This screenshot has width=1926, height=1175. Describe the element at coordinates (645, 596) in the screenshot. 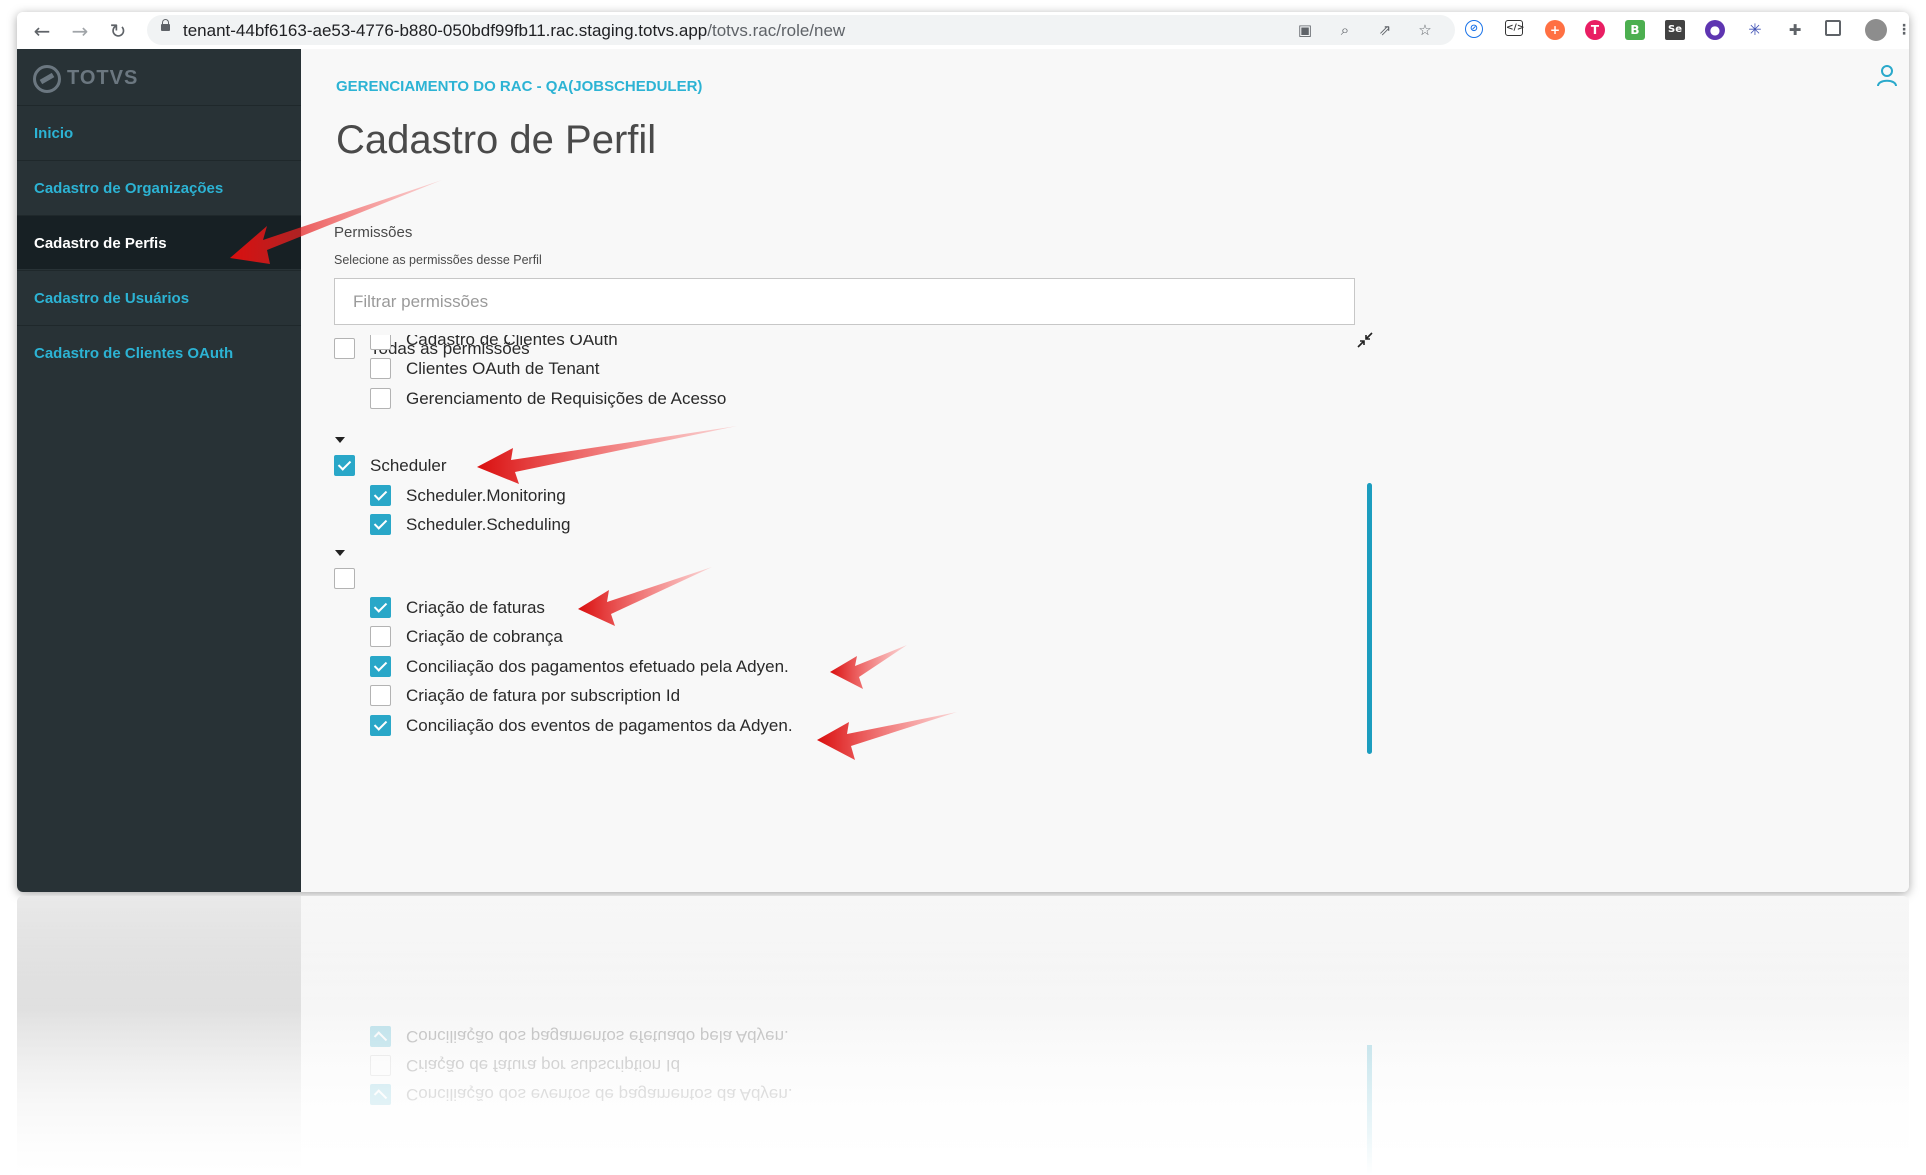

I see `arrow-to-criacao-faturas` at that location.